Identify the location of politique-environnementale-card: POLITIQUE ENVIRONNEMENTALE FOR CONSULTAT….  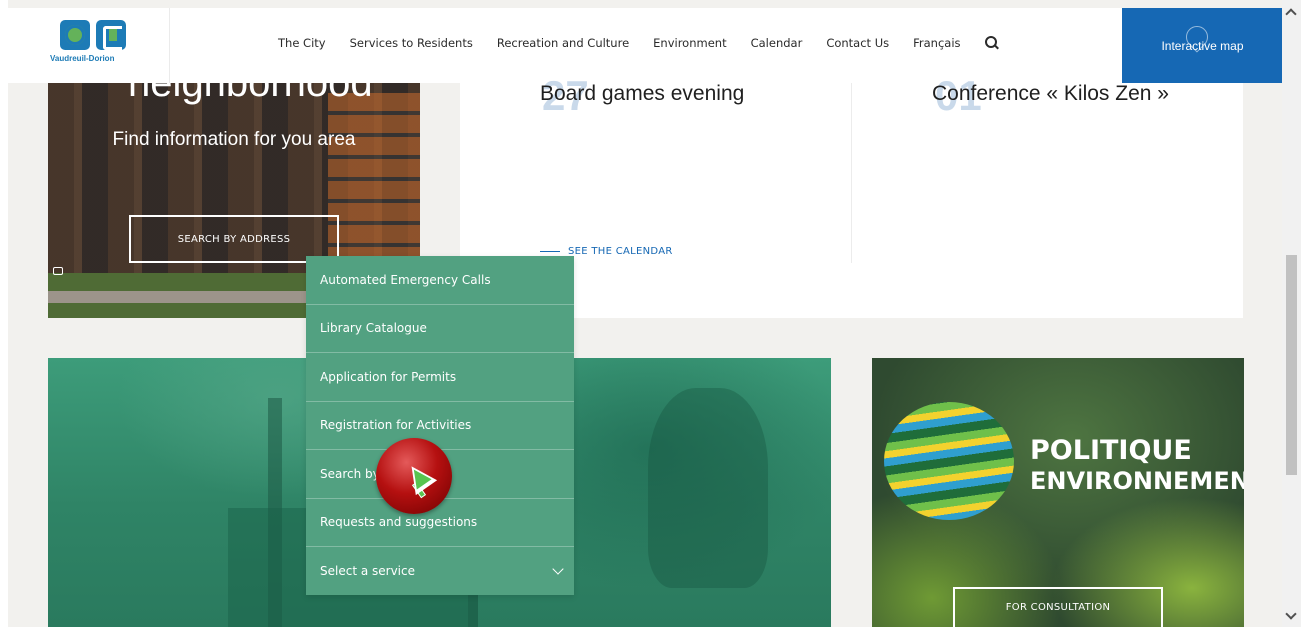
(1058, 492).